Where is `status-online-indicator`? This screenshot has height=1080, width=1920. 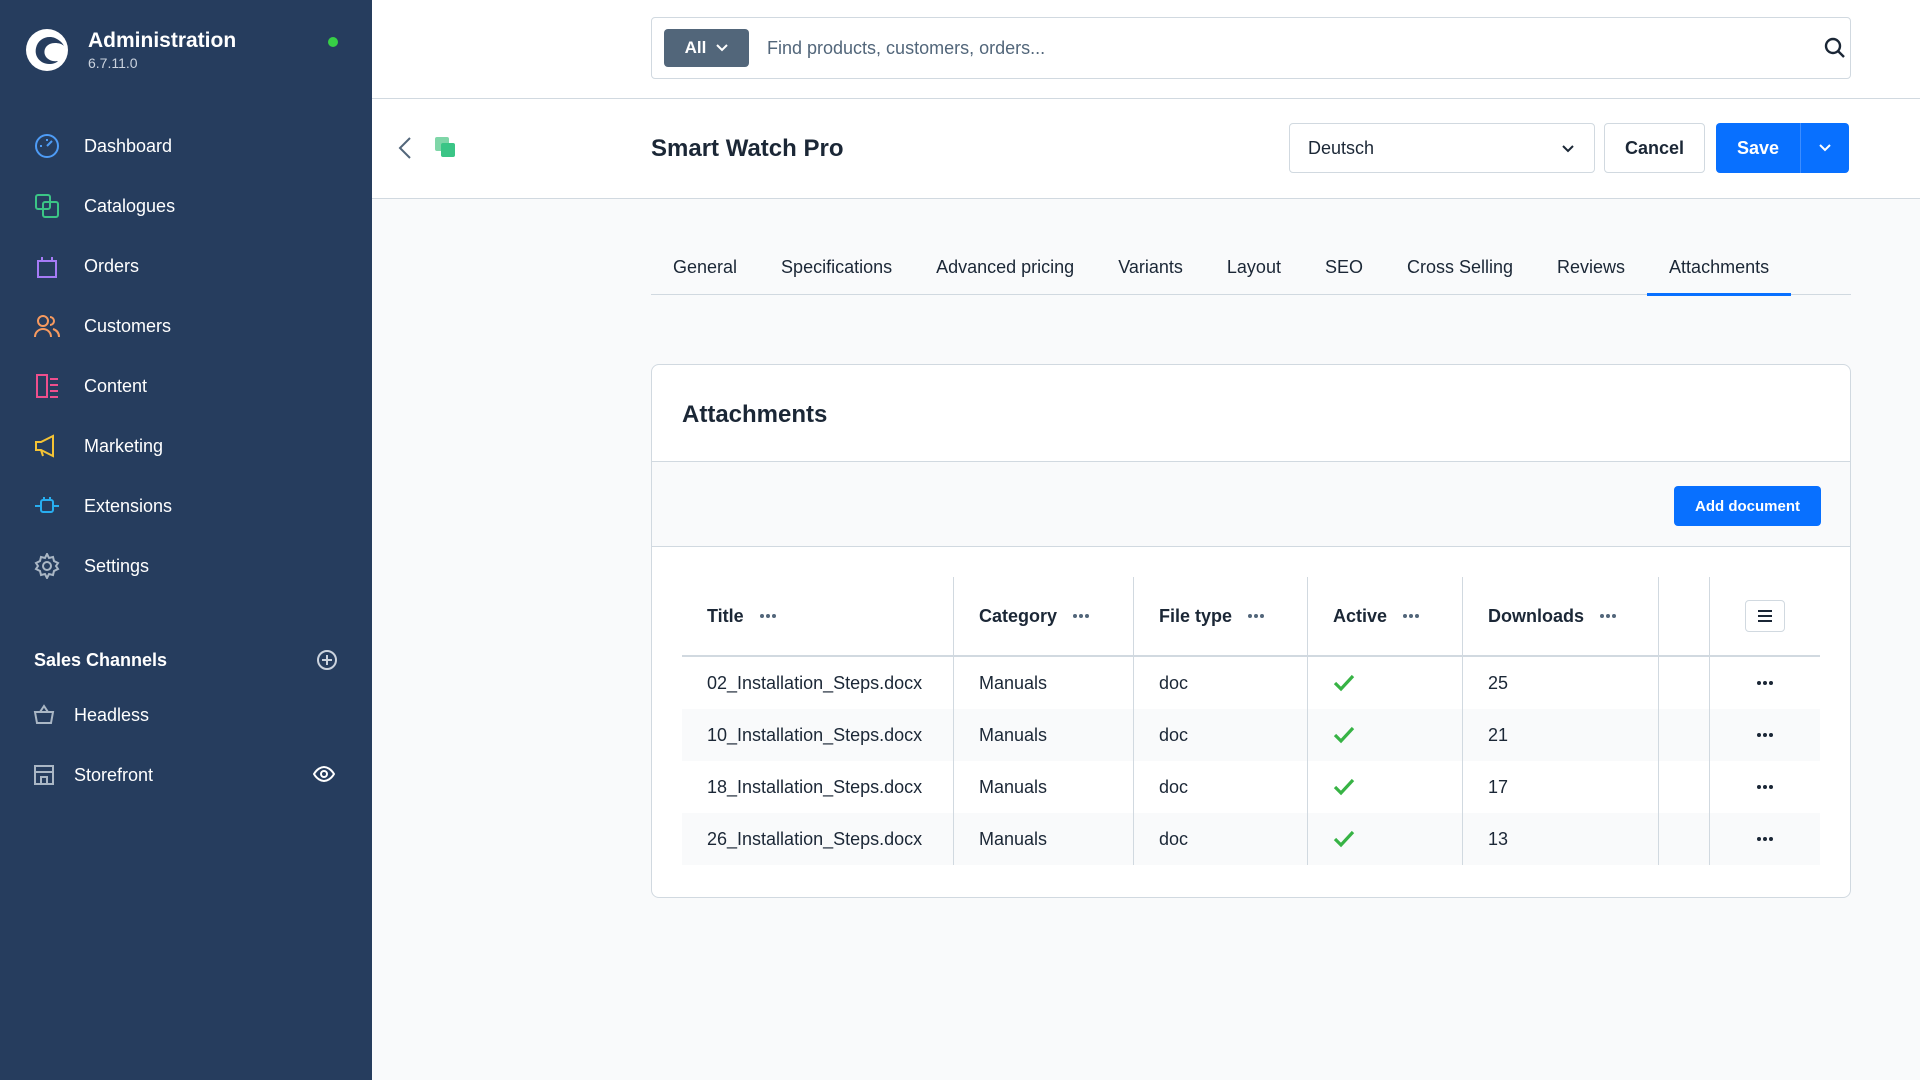
status-online-indicator is located at coordinates (333, 42).